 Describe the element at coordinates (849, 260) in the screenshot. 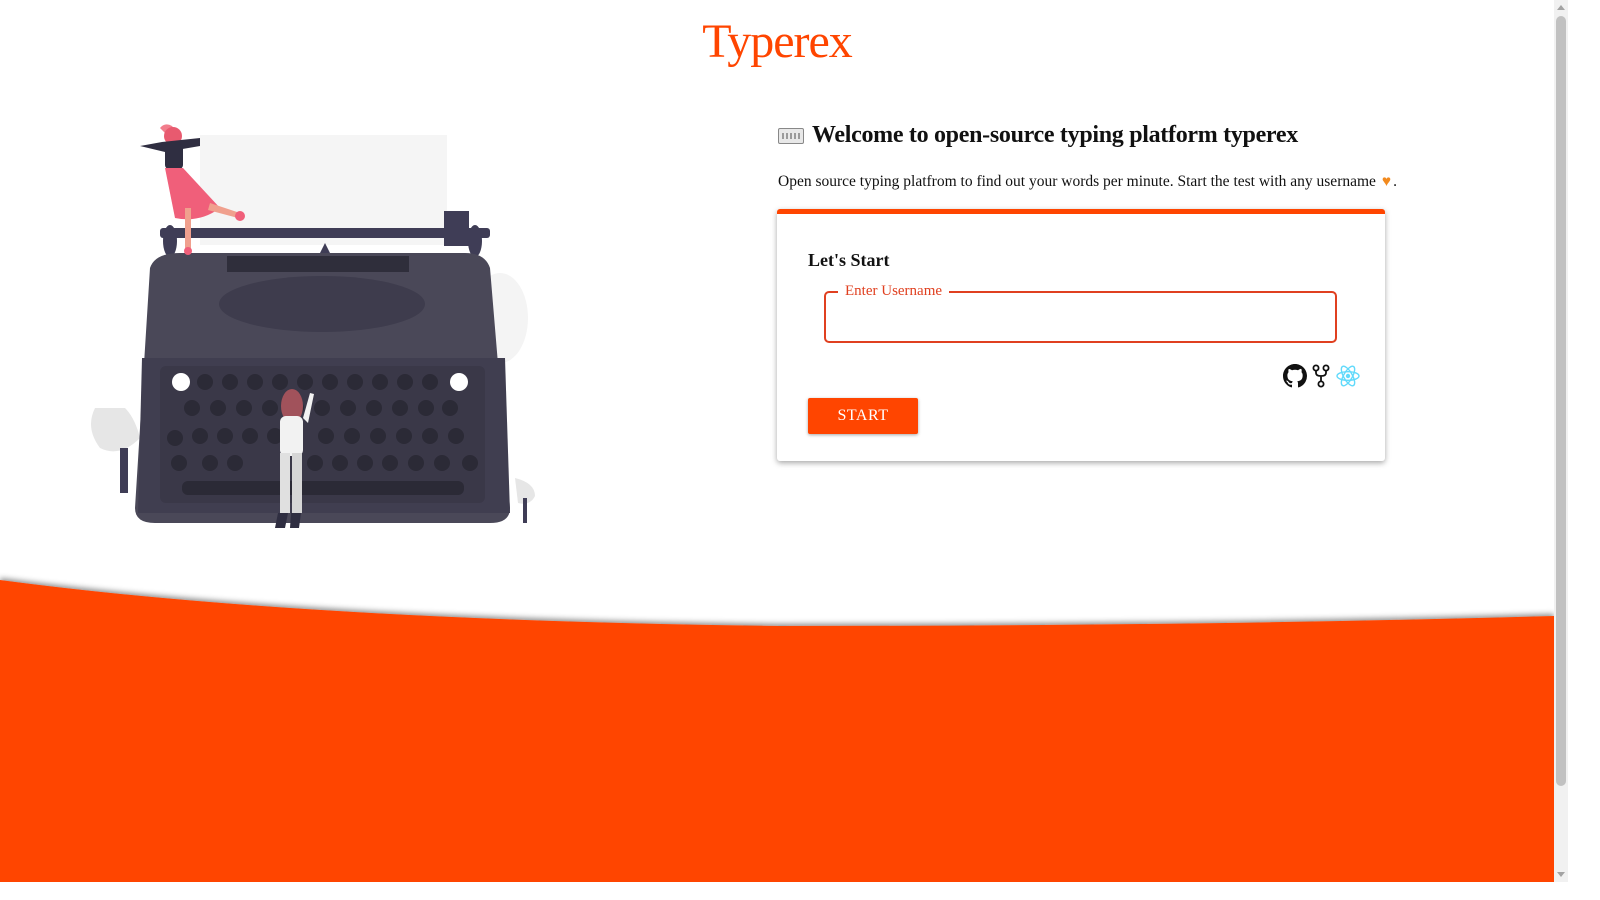

I see `card-title: Let's Start` at that location.